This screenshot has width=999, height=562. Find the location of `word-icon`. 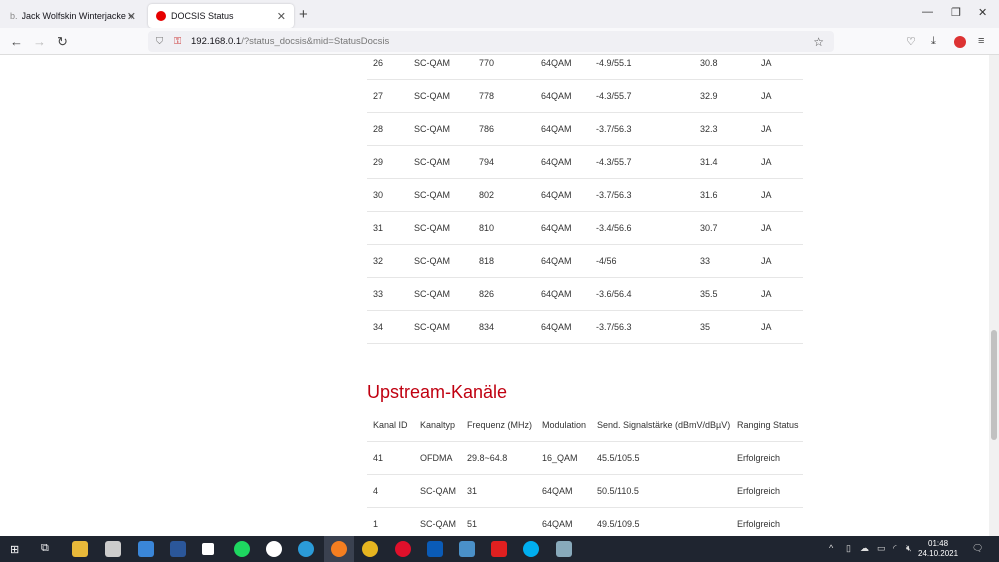

word-icon is located at coordinates (178, 549).